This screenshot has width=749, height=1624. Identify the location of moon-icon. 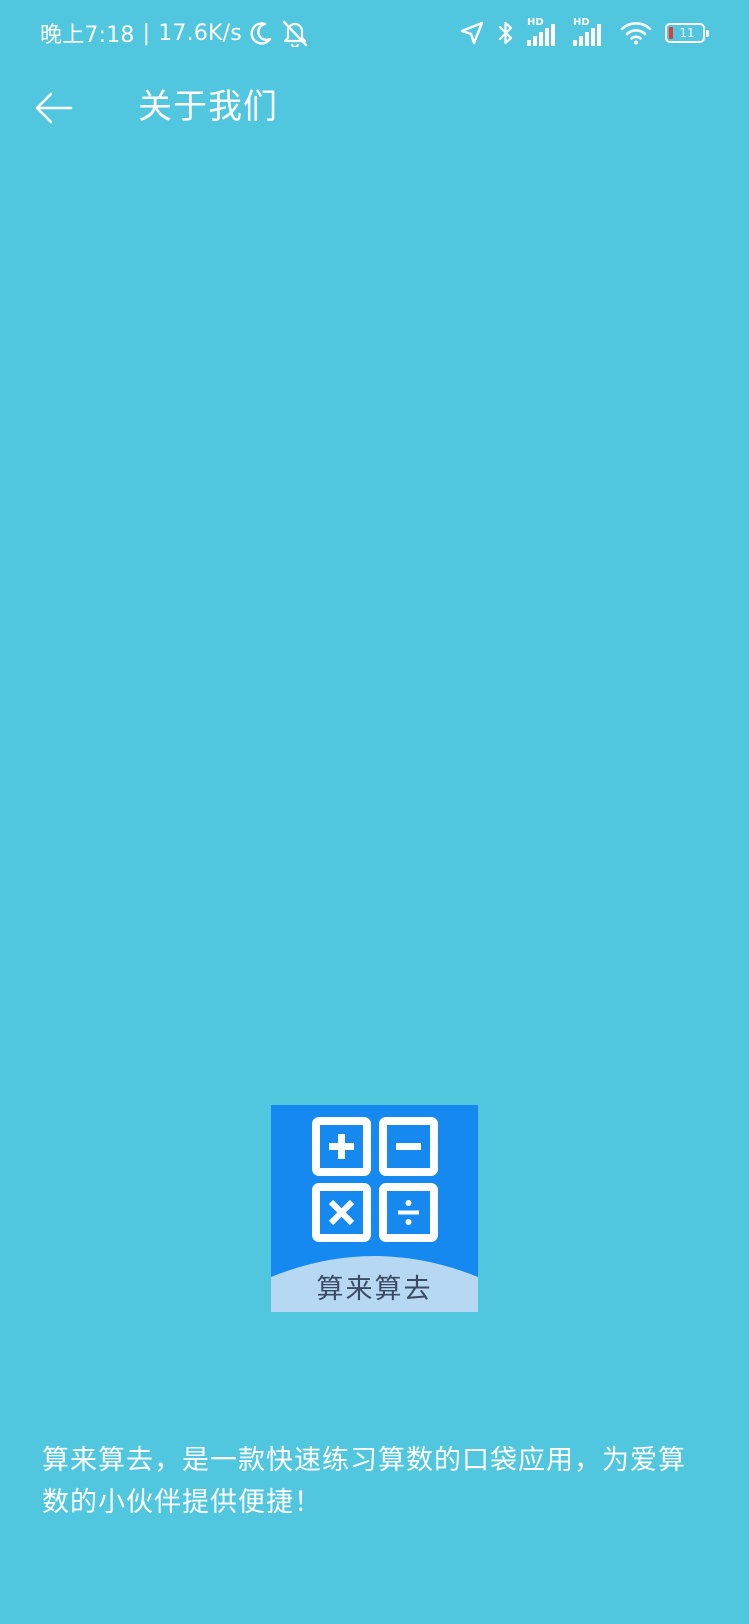
(261, 33).